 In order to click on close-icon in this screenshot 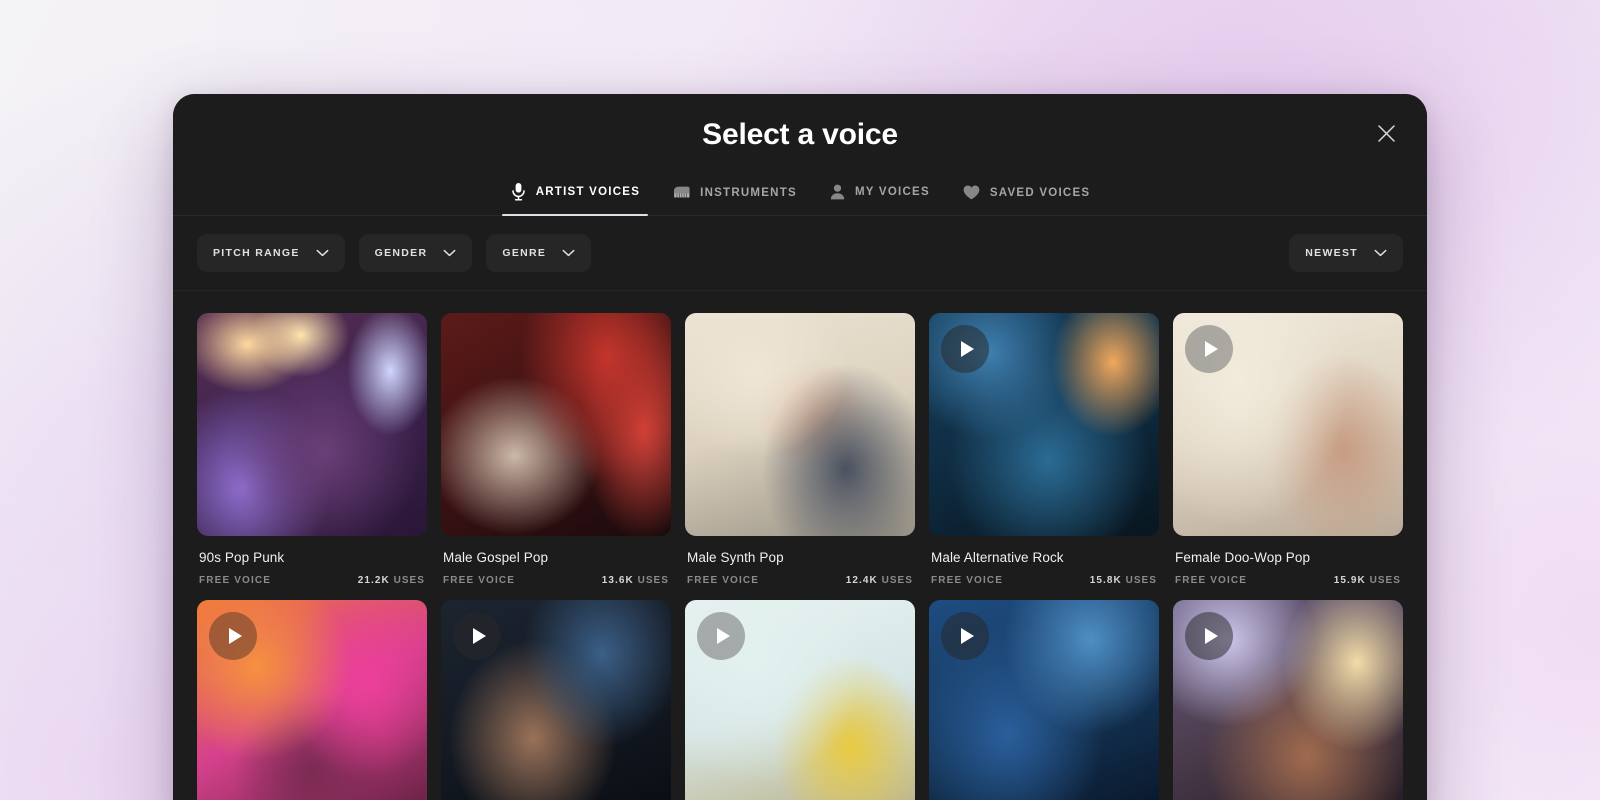, I will do `click(1386, 133)`.